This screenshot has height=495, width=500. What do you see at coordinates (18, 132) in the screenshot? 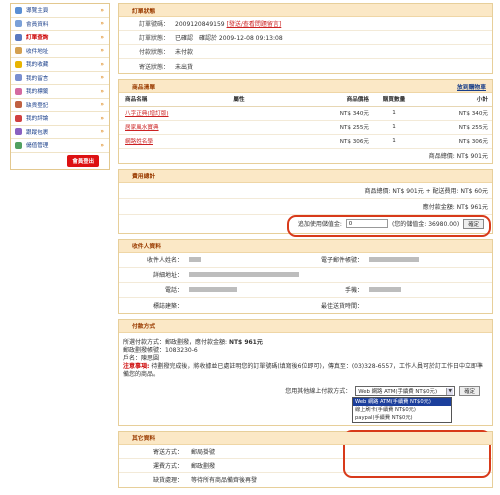
I see `package-icon` at bounding box center [18, 132].